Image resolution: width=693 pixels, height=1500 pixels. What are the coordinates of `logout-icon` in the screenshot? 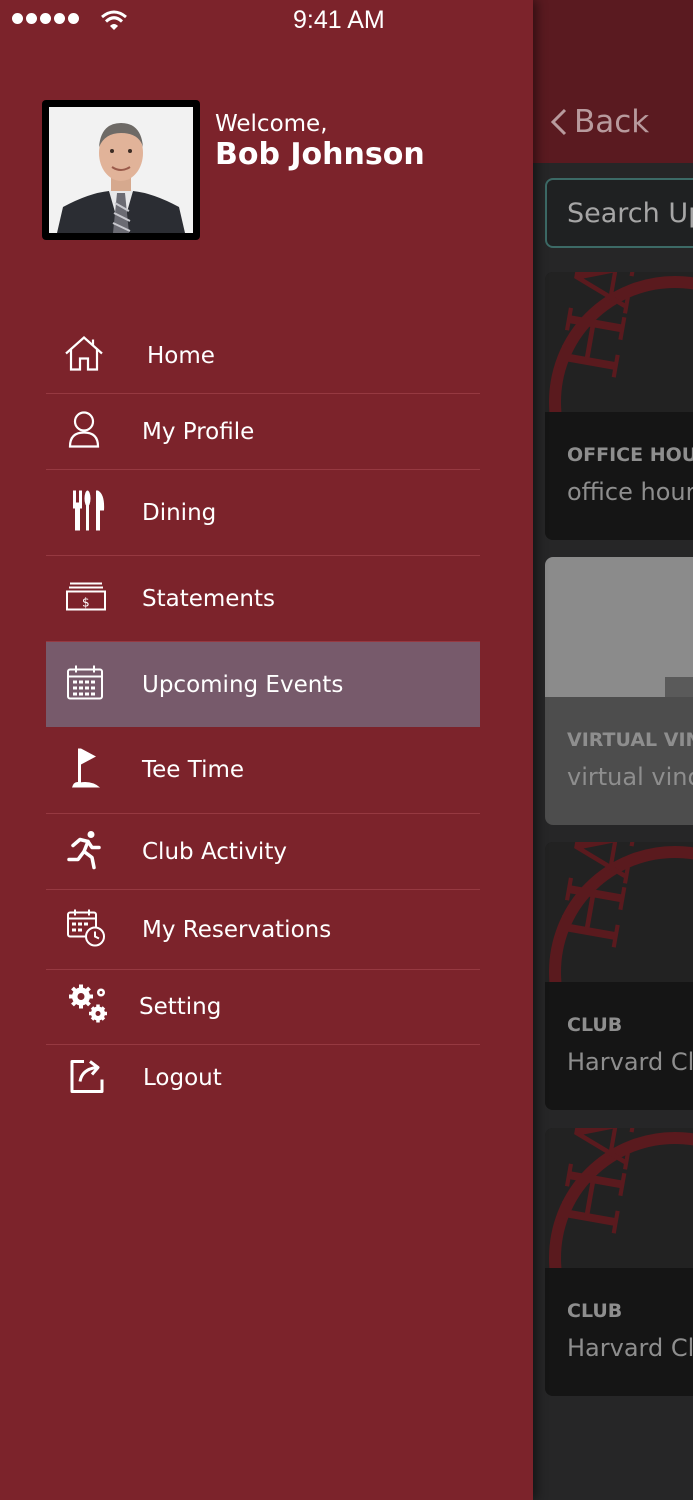 It's located at (88, 1078).